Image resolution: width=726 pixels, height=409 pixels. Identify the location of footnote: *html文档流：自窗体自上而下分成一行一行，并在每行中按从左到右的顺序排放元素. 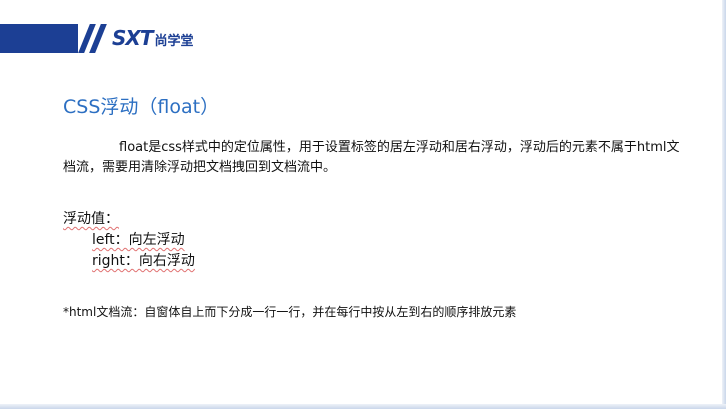
(290, 312).